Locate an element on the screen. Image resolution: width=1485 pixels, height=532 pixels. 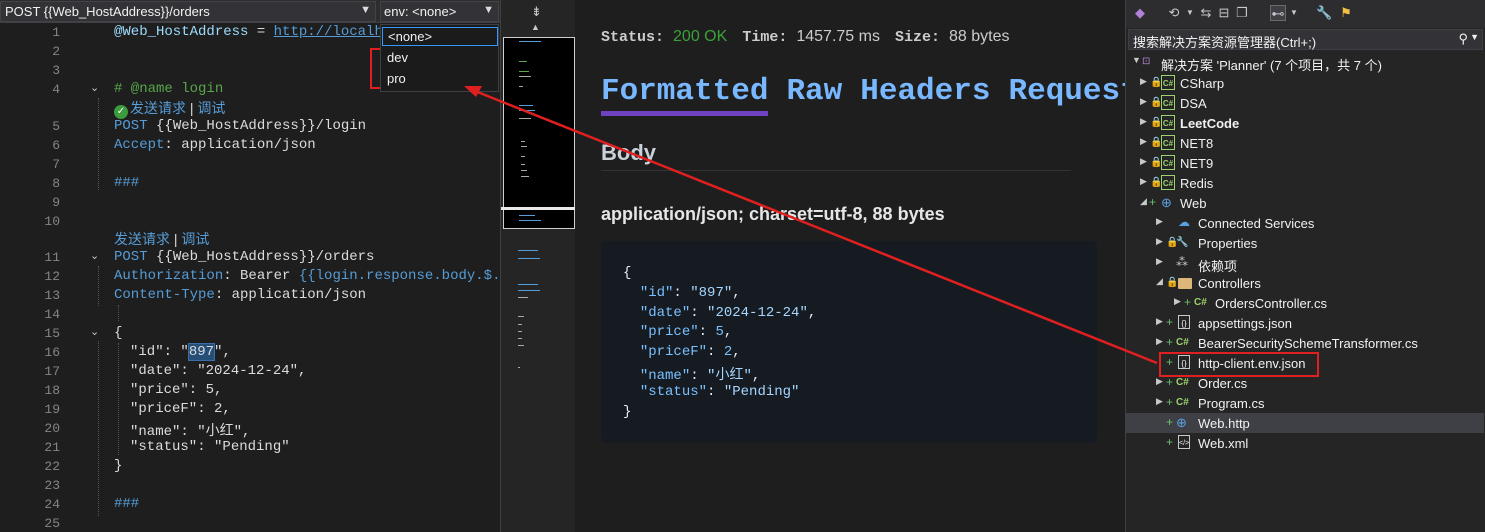
xml-file-icon: </> is located at coordinates (1184, 442).